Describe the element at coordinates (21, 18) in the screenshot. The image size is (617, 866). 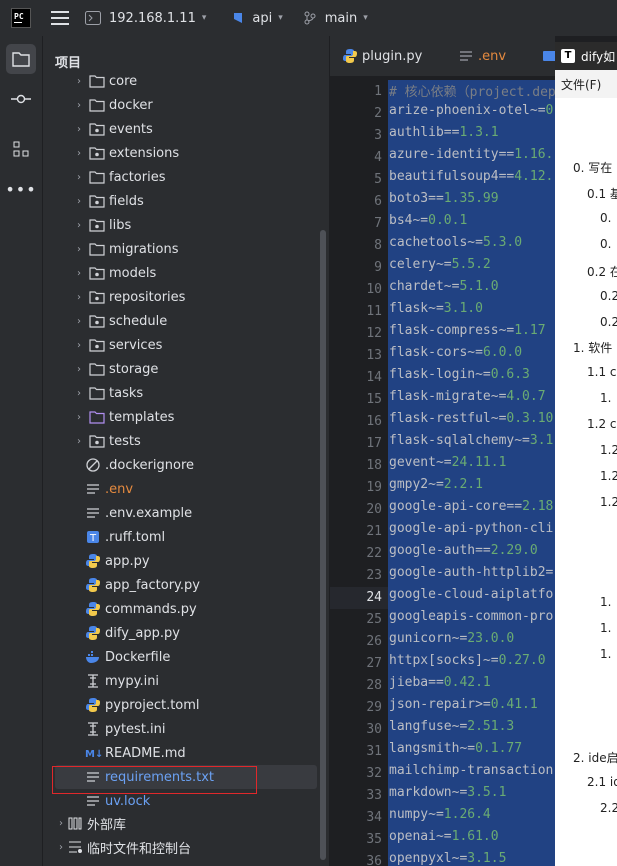
I see `pycharm-logo-icon: PC` at that location.